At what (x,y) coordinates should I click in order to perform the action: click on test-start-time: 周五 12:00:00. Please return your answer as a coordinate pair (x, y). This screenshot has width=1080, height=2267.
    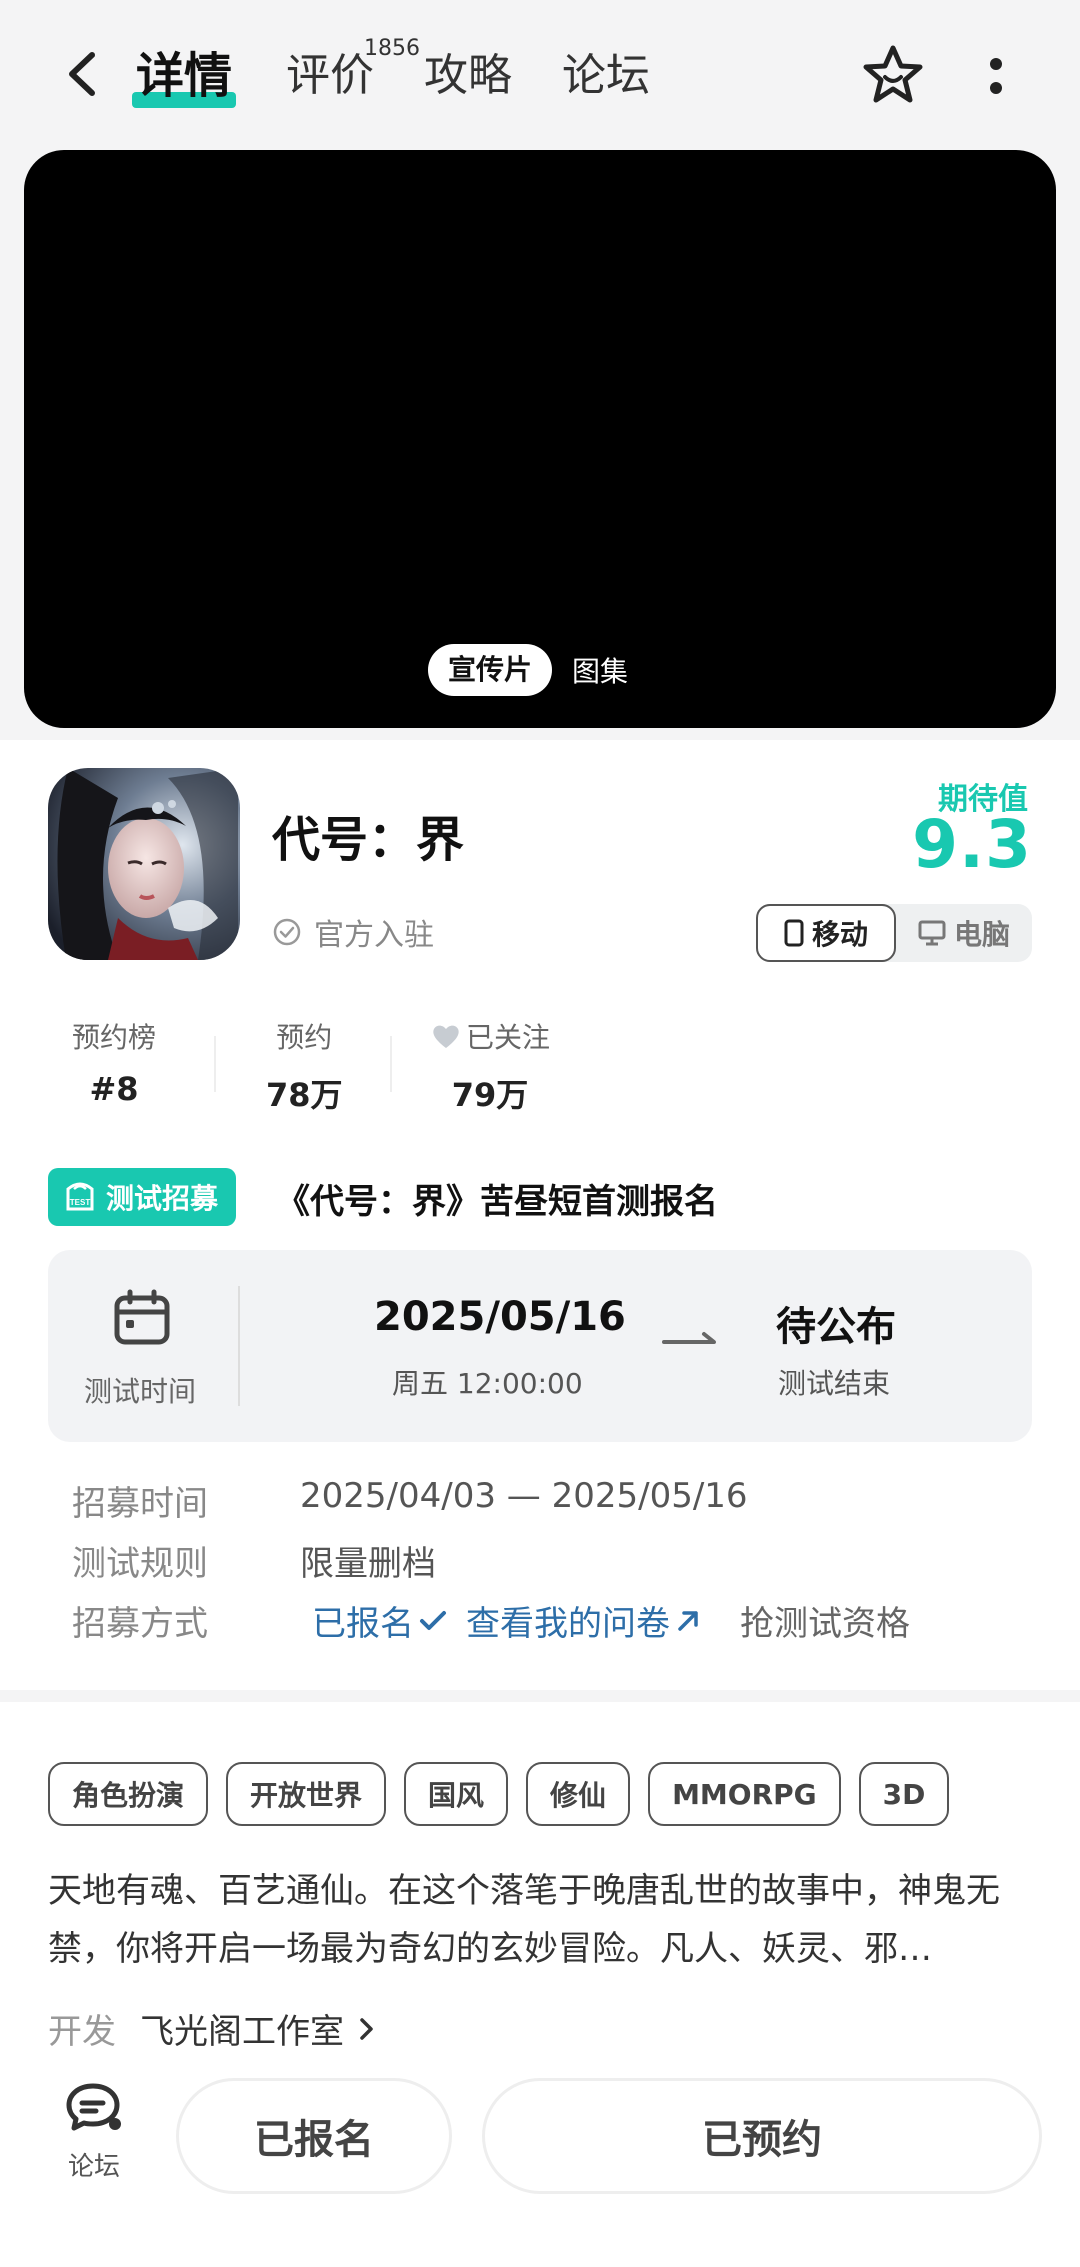
    Looking at the image, I should click on (487, 1383).